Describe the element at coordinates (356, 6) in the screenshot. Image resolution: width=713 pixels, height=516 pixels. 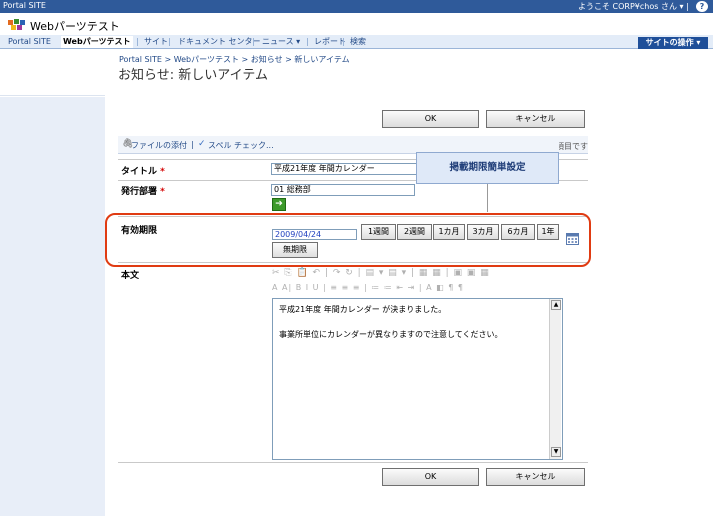
I see `top-bar: Portal SITE ようこそ CORP¥chos さん ▾ | ?` at that location.